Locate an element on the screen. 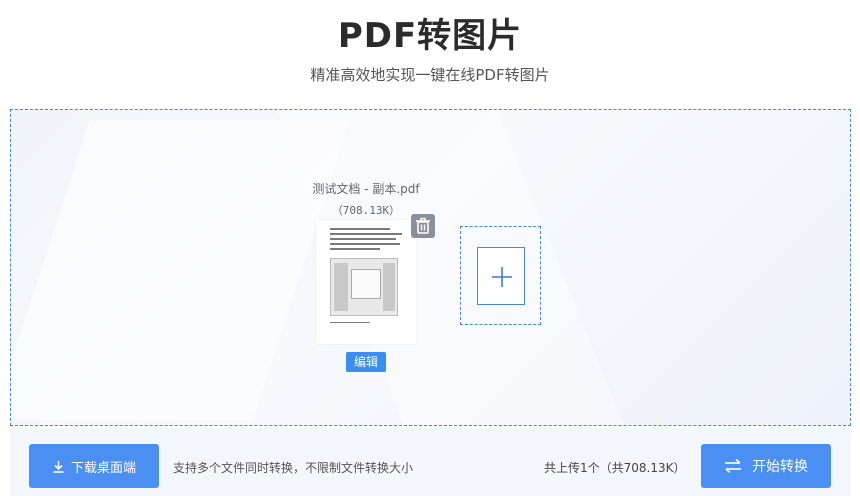  upload-count: 共上传1个（共708.13K） is located at coordinates (615, 468).